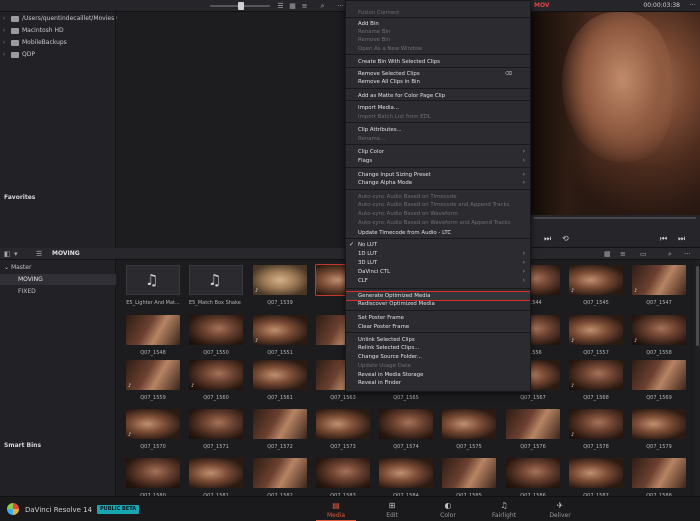 This screenshot has height=521, width=700. Describe the element at coordinates (596, 335) in the screenshot. I see `clip-item: ♪ Q07_1557` at that location.